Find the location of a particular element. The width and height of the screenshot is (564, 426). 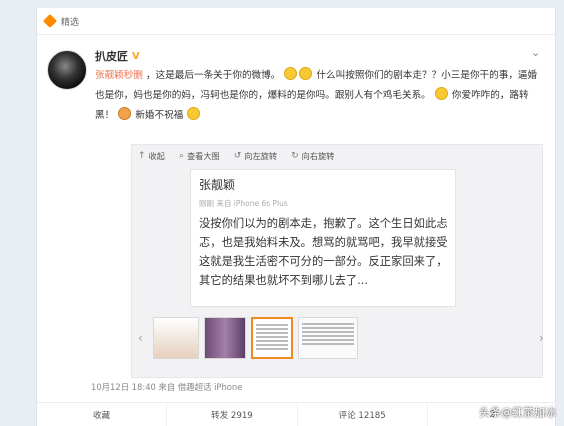

author-row: 扒皮匠 V is located at coordinates (117, 56).